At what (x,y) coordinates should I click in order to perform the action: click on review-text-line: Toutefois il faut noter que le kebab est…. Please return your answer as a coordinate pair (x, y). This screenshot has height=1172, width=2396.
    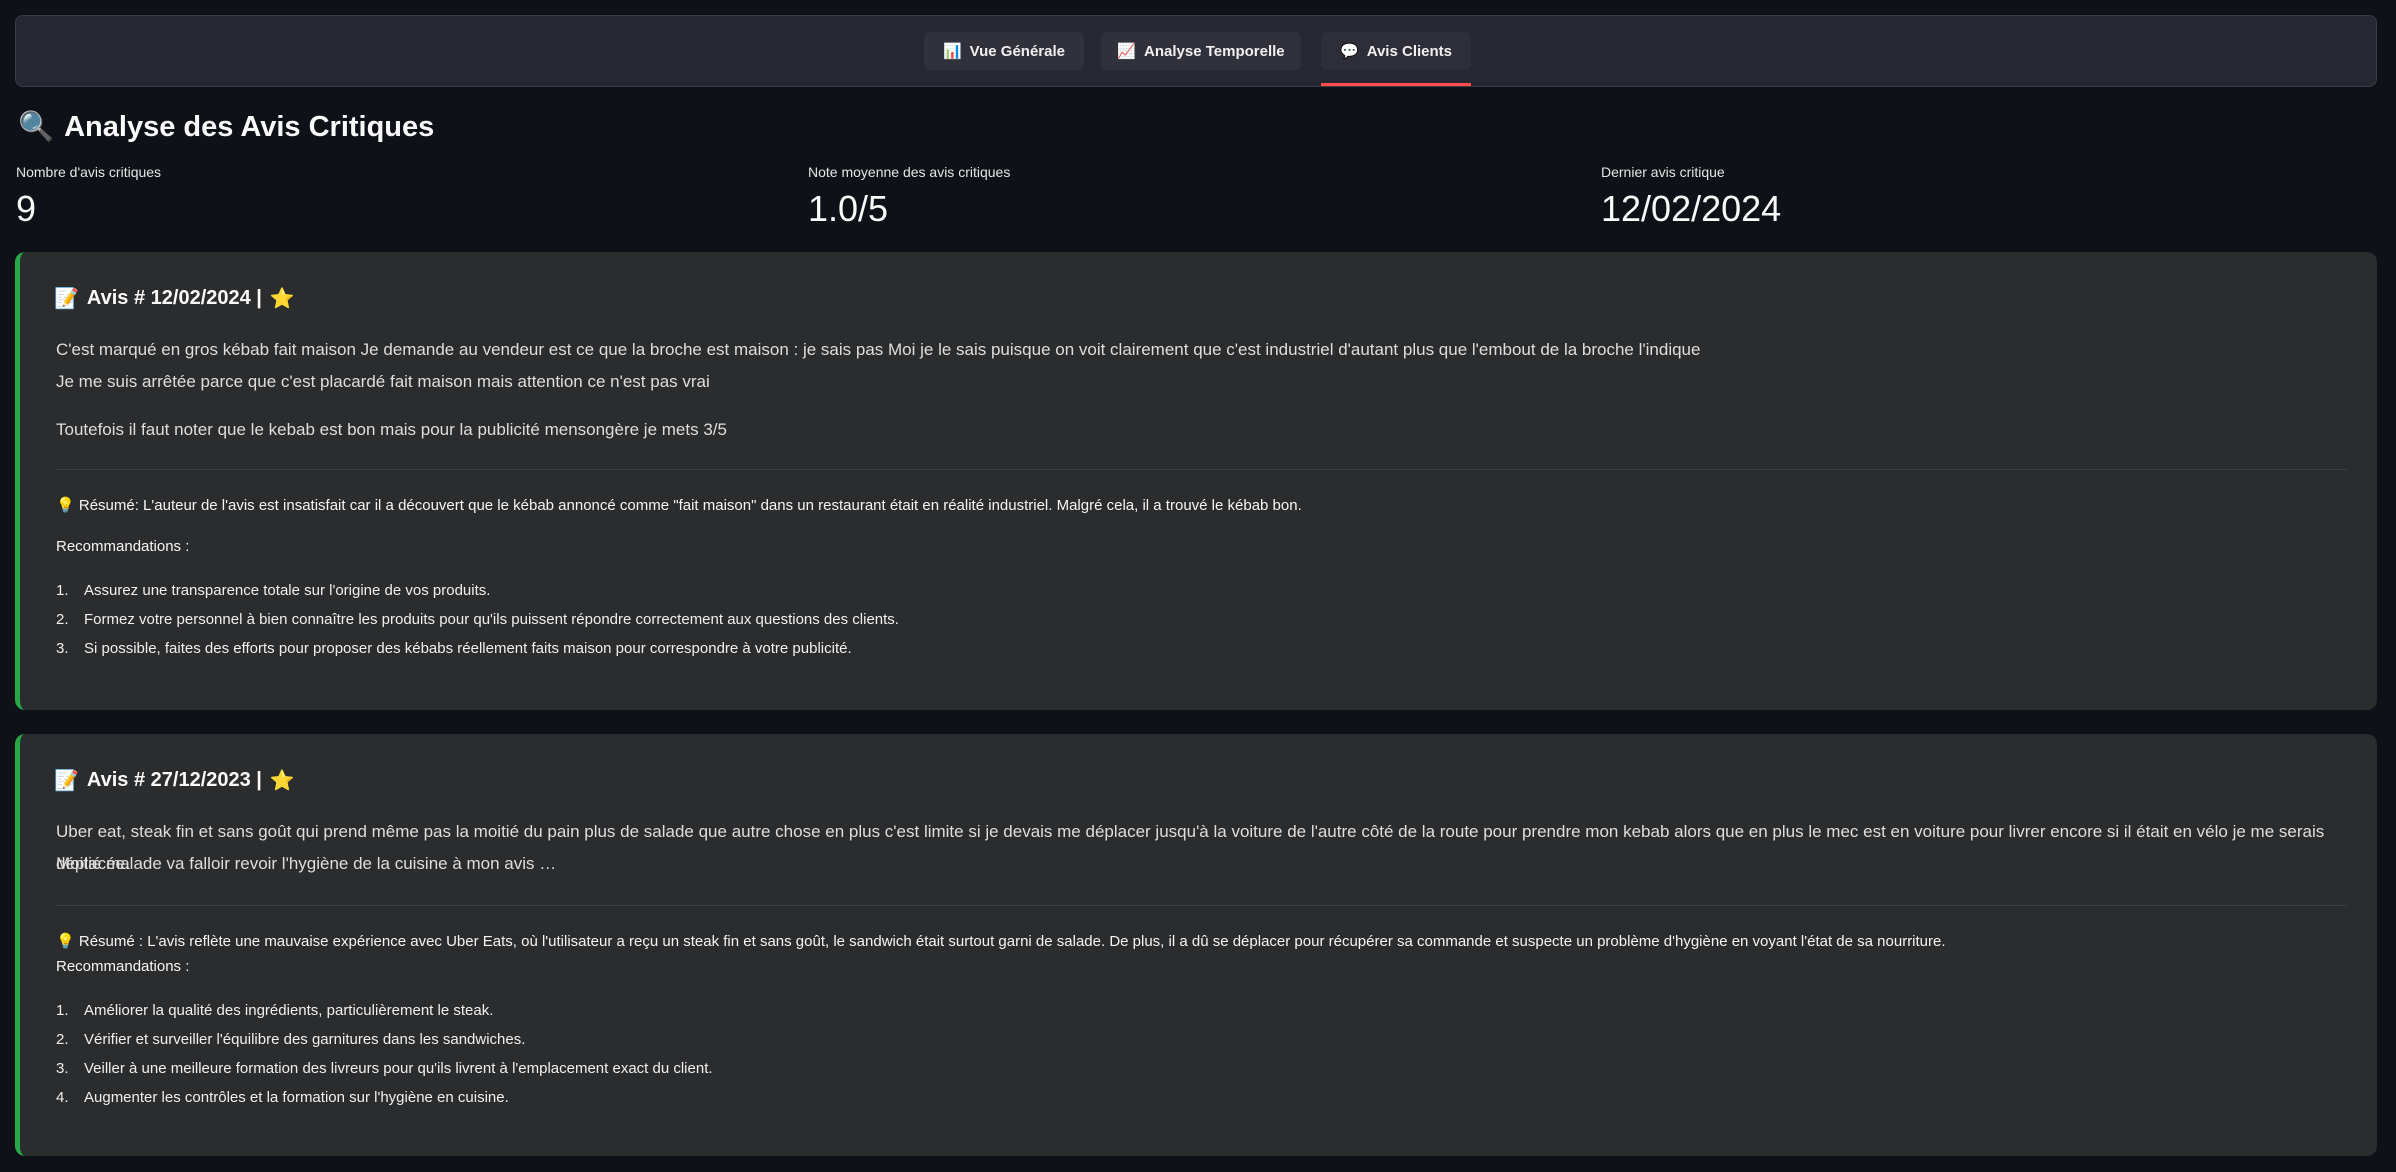
    Looking at the image, I should click on (391, 429).